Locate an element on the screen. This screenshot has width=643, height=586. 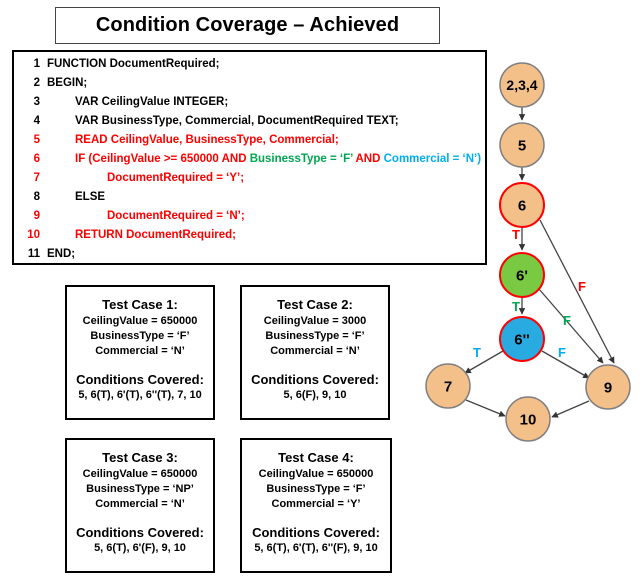
node-label: 2,3,4 is located at coordinates (521, 85).